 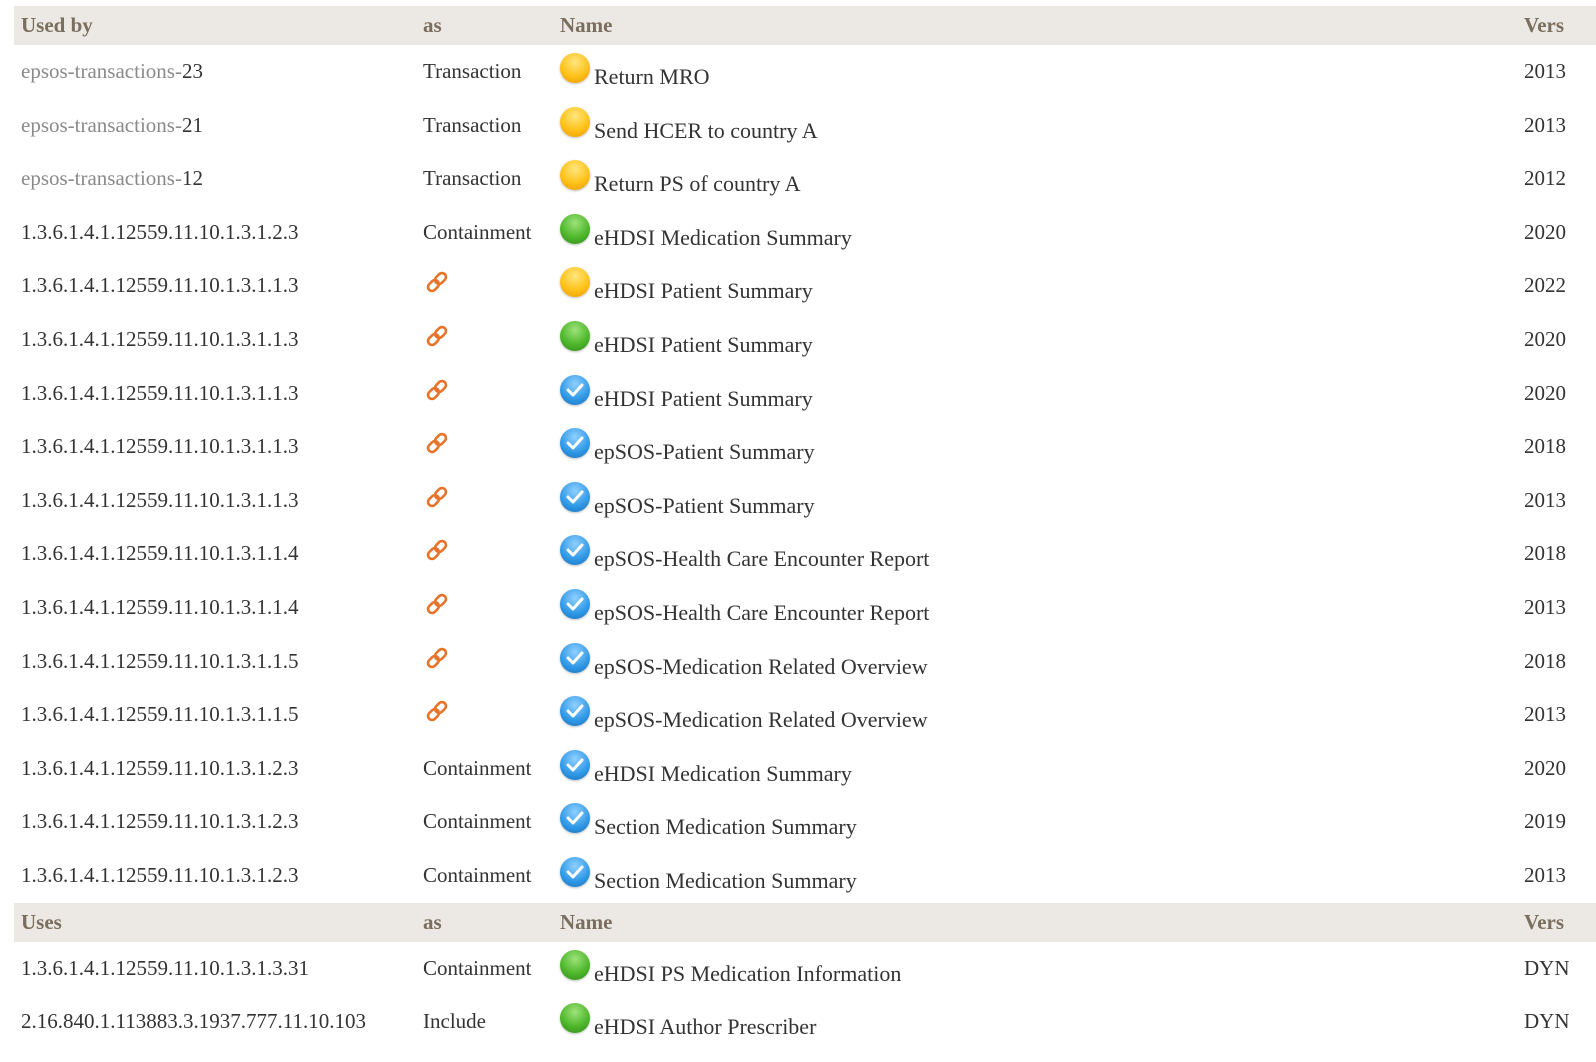 I want to click on used-by-header-row: Used by as Name Vers, so click(x=805, y=25).